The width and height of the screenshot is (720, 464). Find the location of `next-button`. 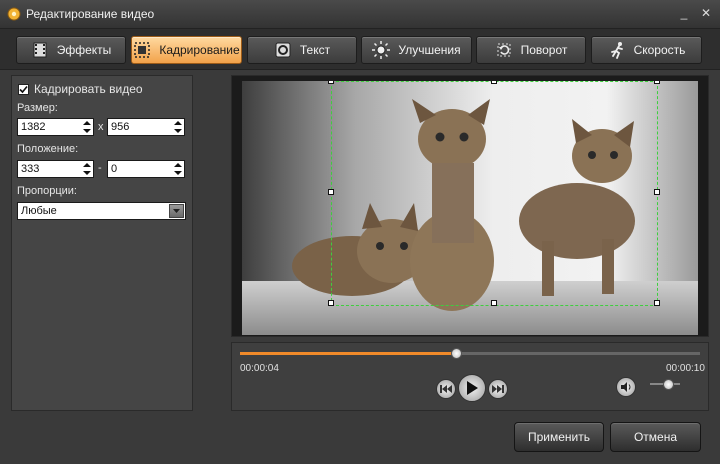

next-button is located at coordinates (498, 389).